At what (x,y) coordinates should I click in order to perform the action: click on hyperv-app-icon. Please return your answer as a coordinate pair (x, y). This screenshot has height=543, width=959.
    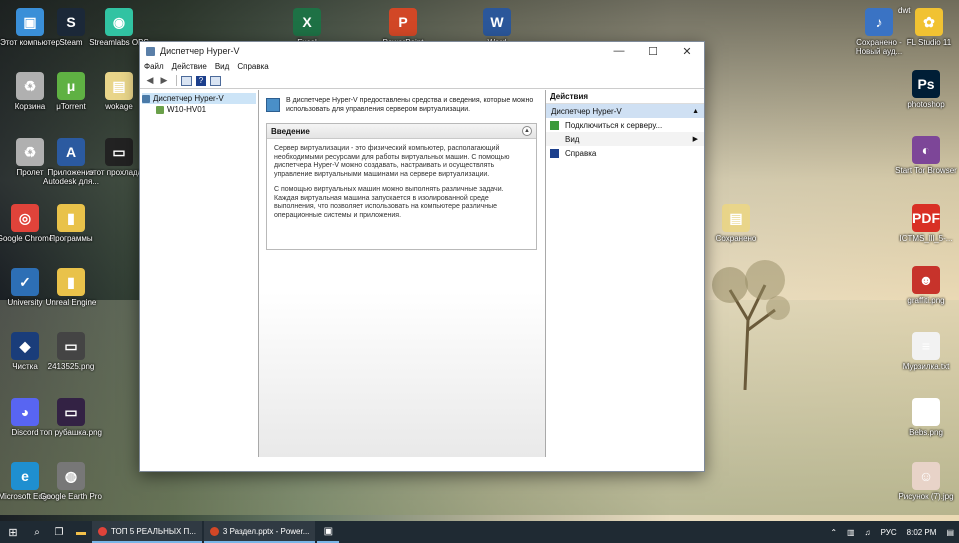
    Looking at the image, I should click on (150, 51).